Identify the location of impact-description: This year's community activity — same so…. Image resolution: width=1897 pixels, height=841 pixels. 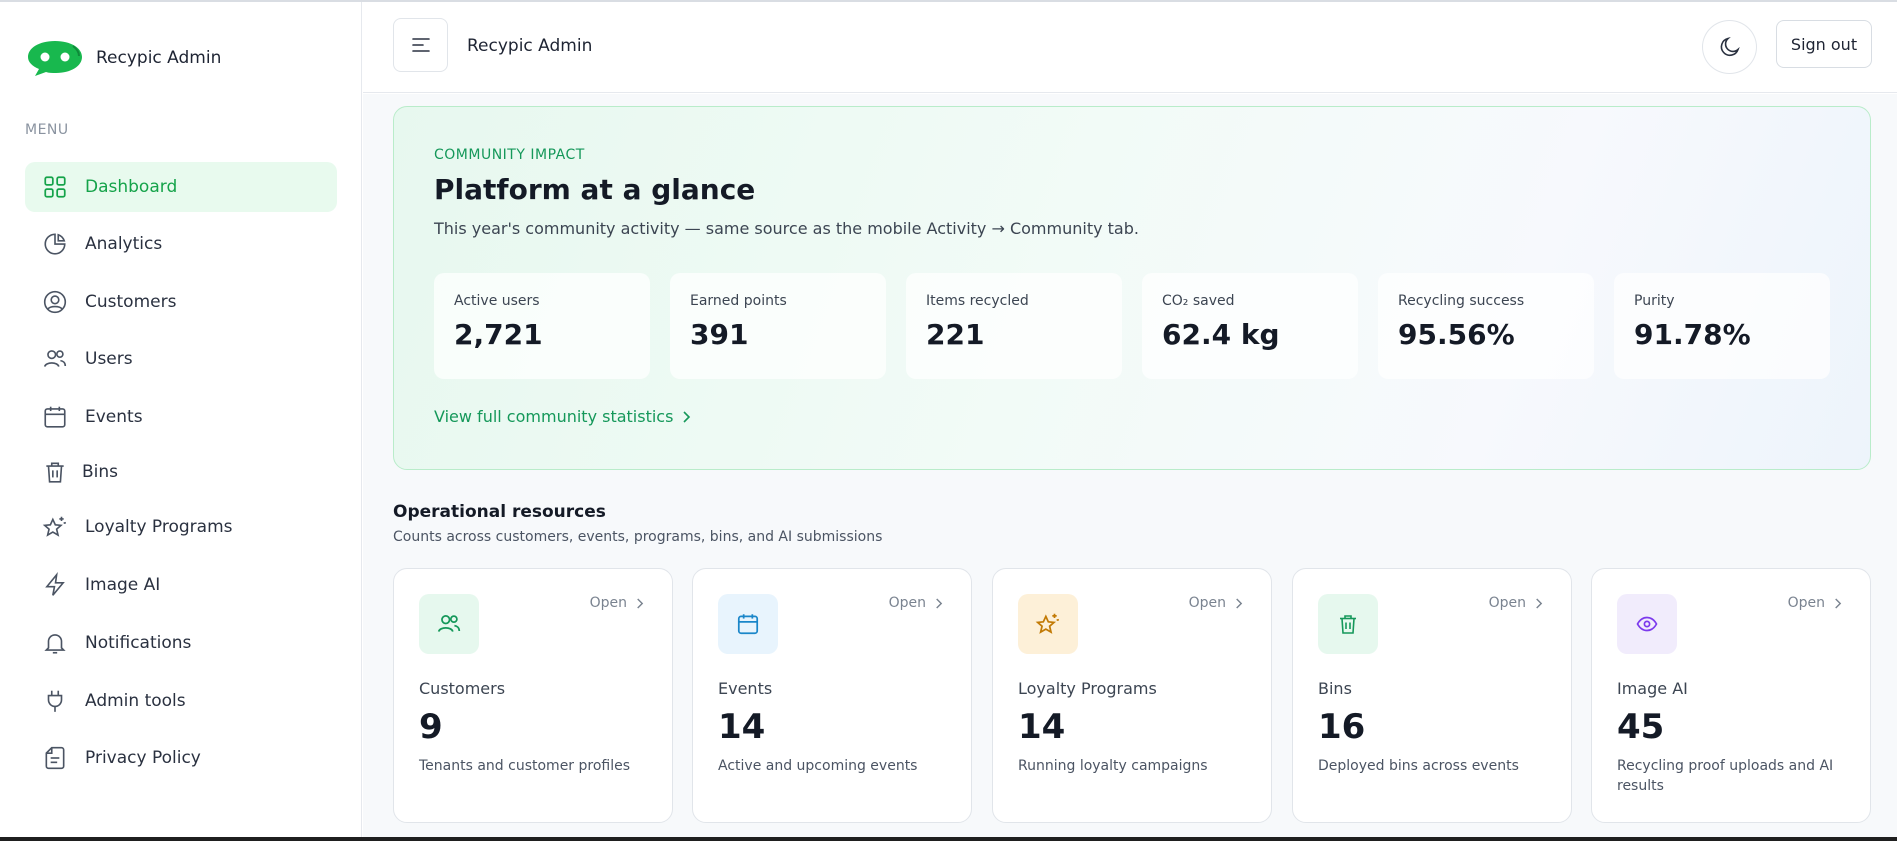
(786, 228).